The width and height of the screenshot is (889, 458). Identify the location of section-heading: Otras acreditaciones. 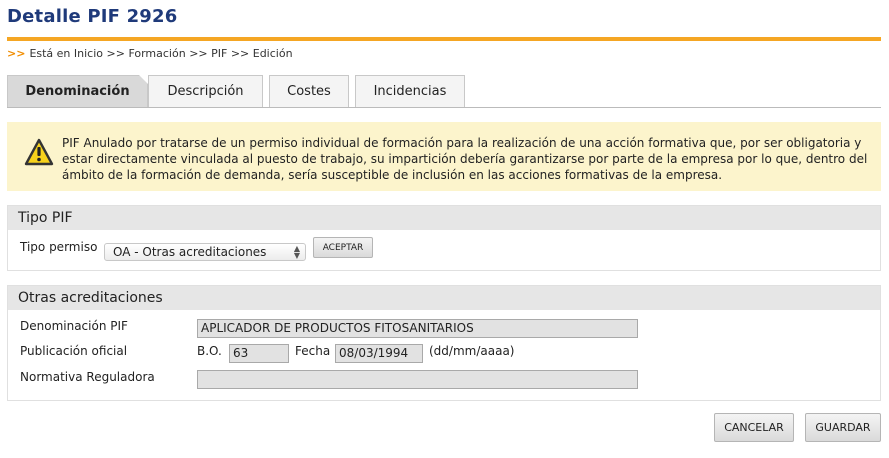
(444, 298).